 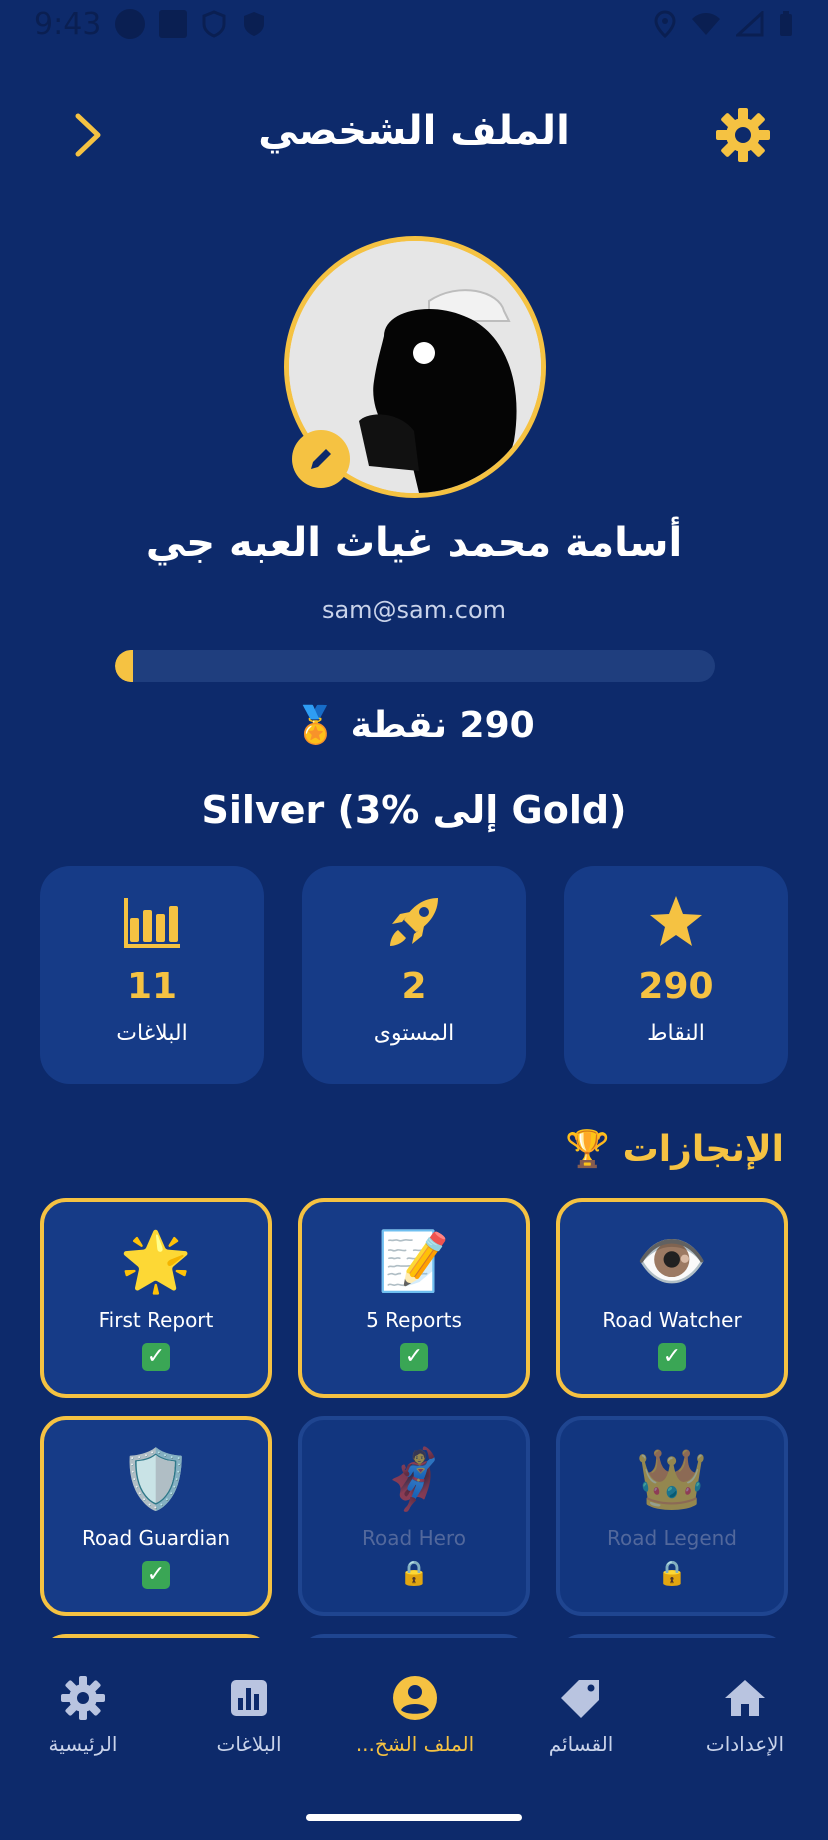 What do you see at coordinates (414, 131) in the screenshot?
I see `page-title: الملف الشخصي` at bounding box center [414, 131].